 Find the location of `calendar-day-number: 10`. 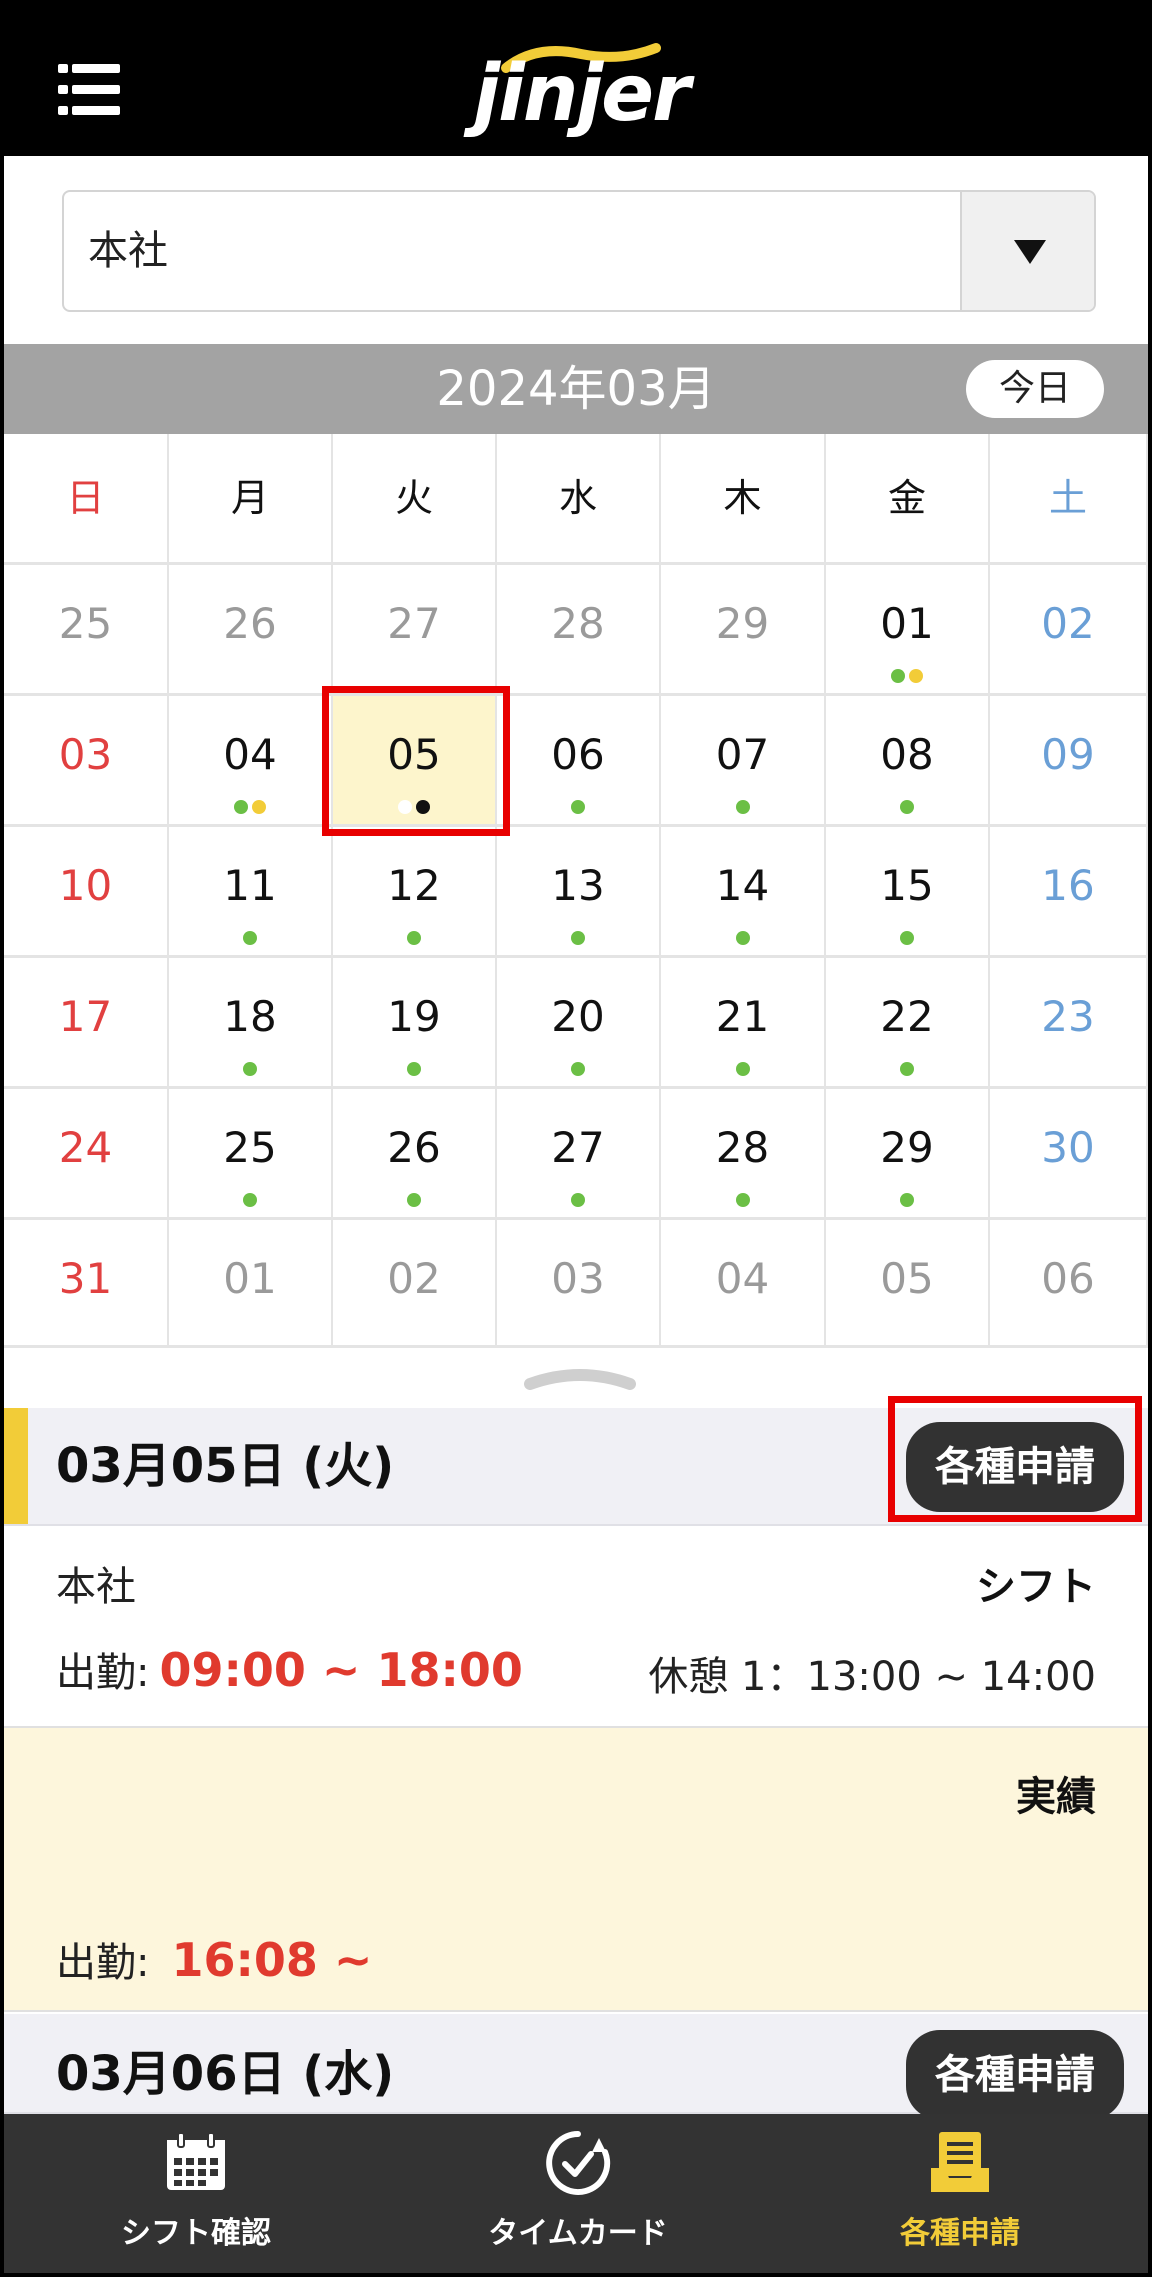

calendar-day-number: 10 is located at coordinates (85, 885).